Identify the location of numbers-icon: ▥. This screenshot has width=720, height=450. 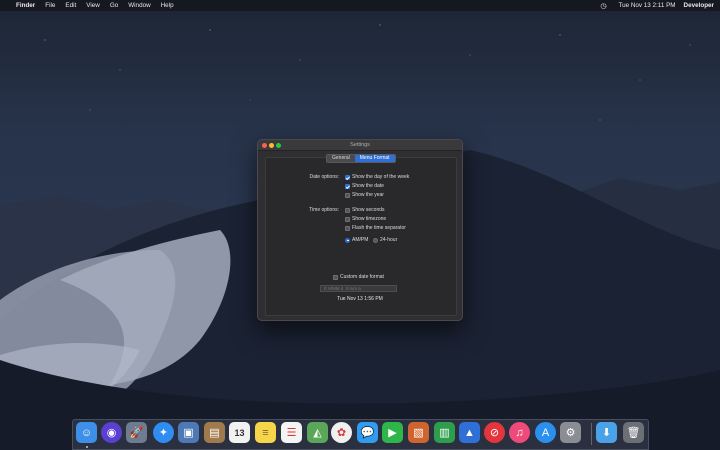
(444, 432).